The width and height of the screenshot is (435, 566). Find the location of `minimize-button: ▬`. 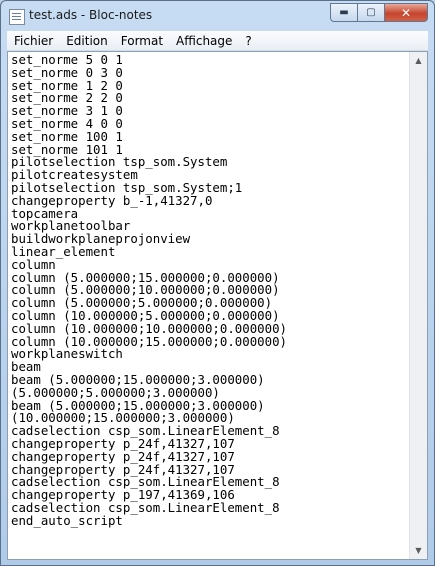

minimize-button: ▬ is located at coordinates (344, 12).